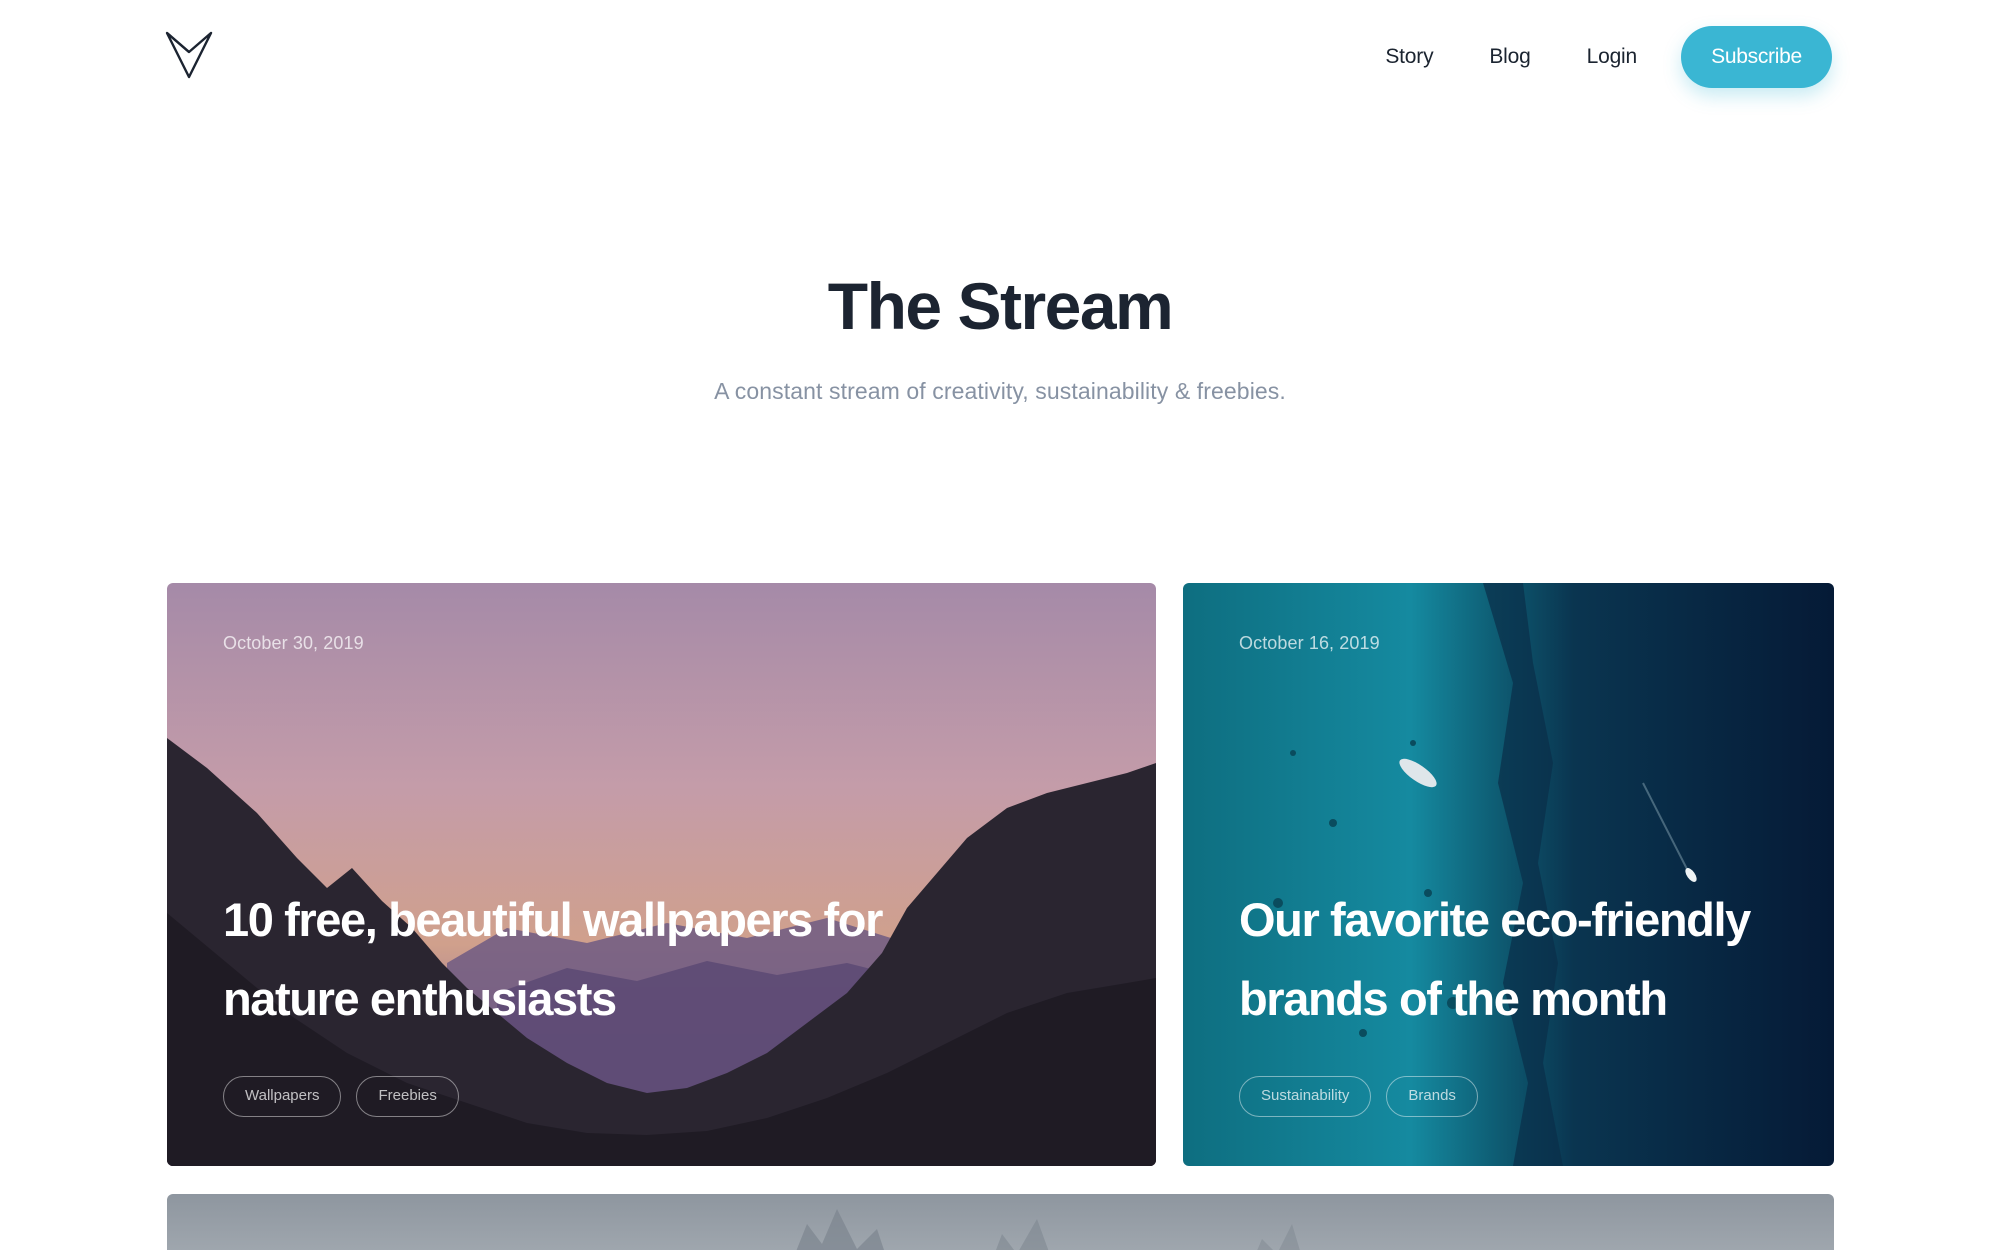  I want to click on tag-brands: Brands, so click(1432, 1096).